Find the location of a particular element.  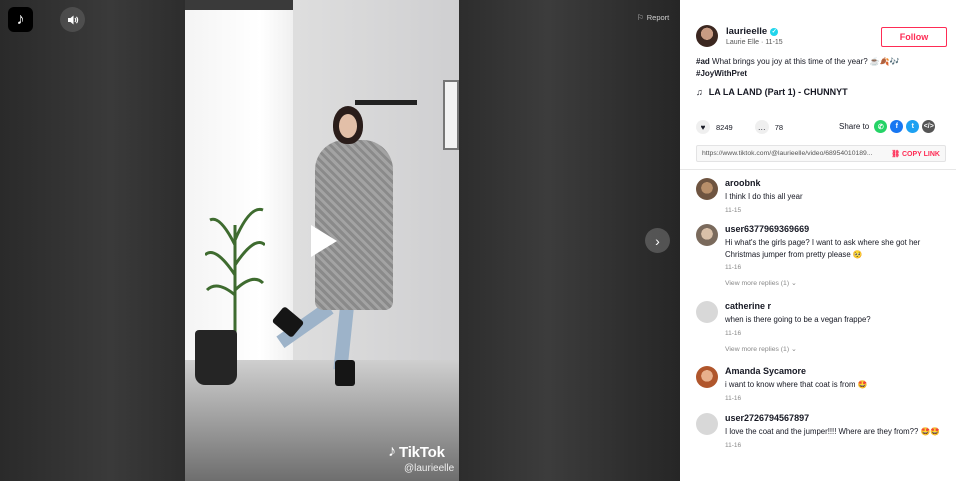

commenter-name: user6377969369669 is located at coordinates (836, 229).